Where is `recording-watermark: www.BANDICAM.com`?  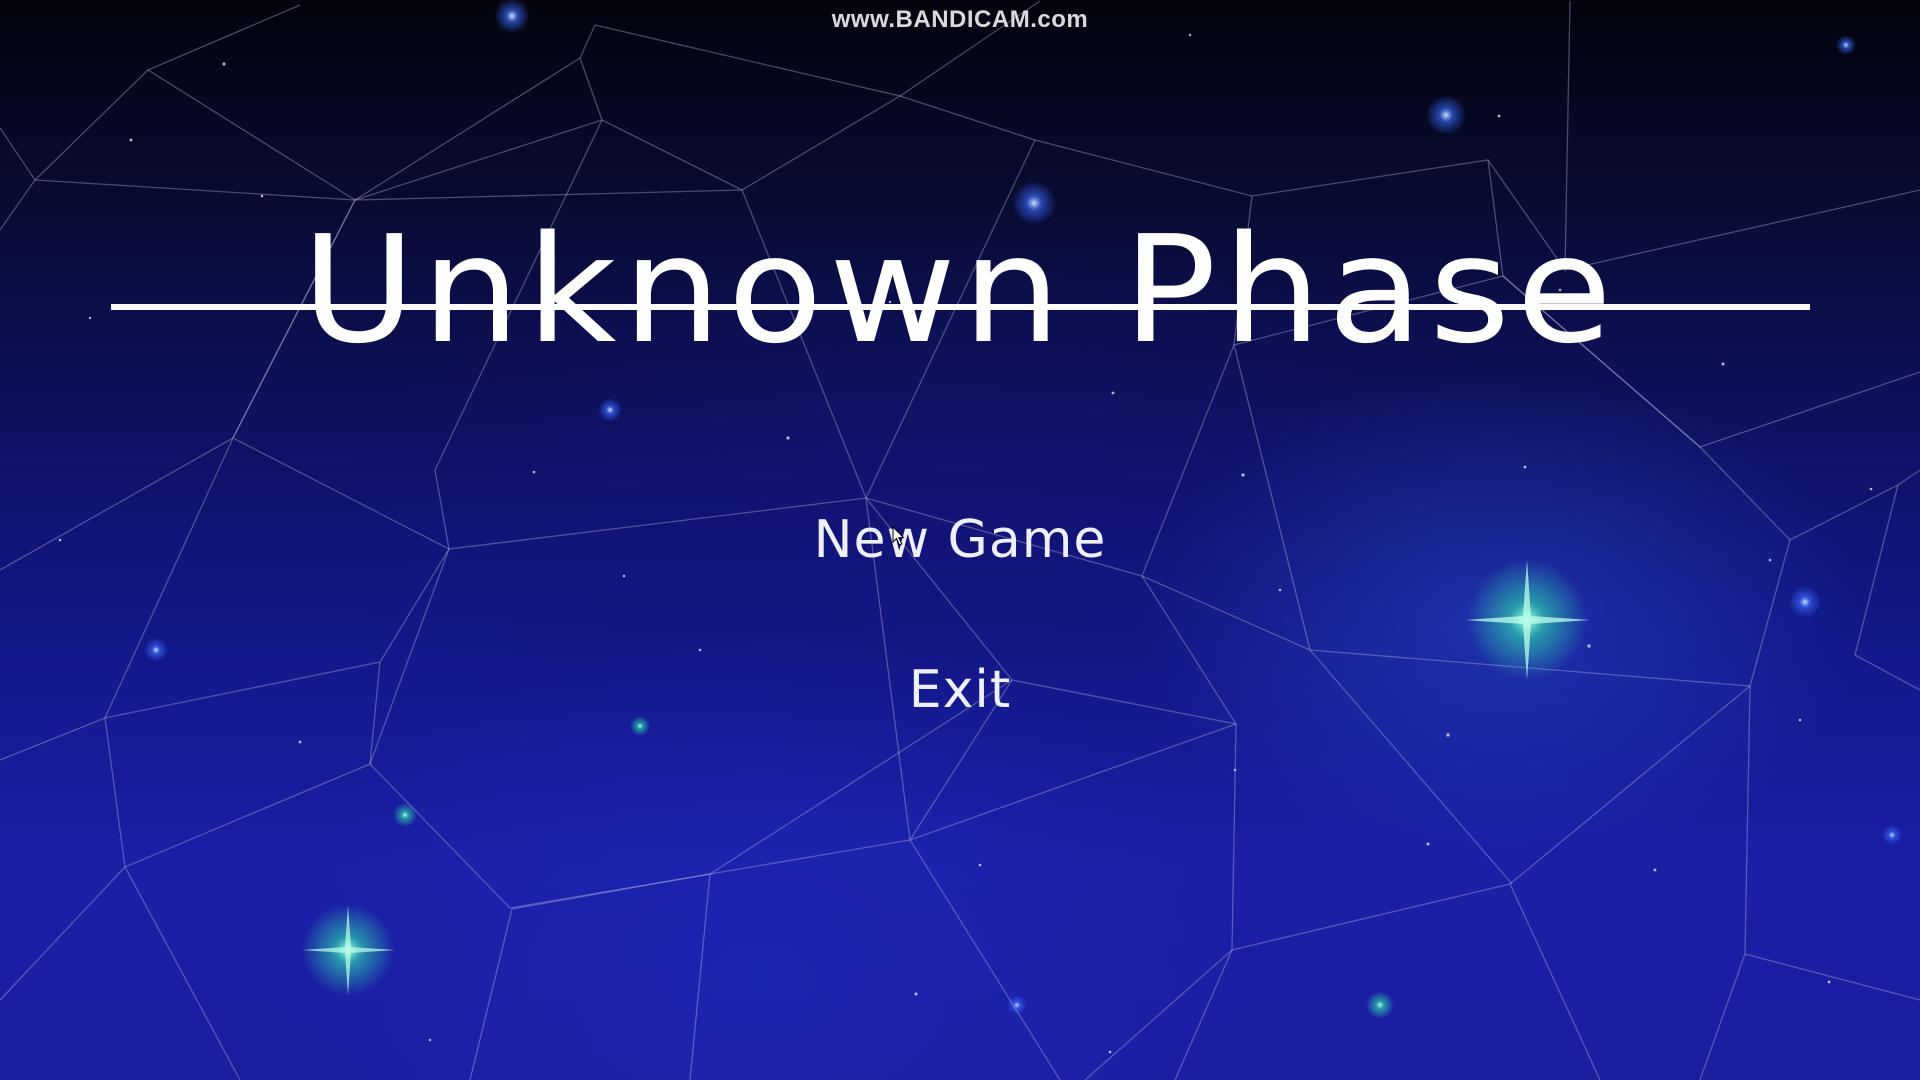
recording-watermark: www.BANDICAM.com is located at coordinates (960, 19).